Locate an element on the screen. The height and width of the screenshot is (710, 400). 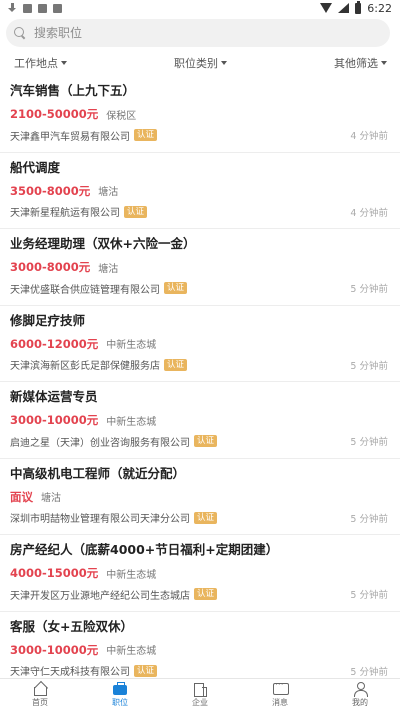
job-title: 船代调度 is located at coordinates (35, 167).